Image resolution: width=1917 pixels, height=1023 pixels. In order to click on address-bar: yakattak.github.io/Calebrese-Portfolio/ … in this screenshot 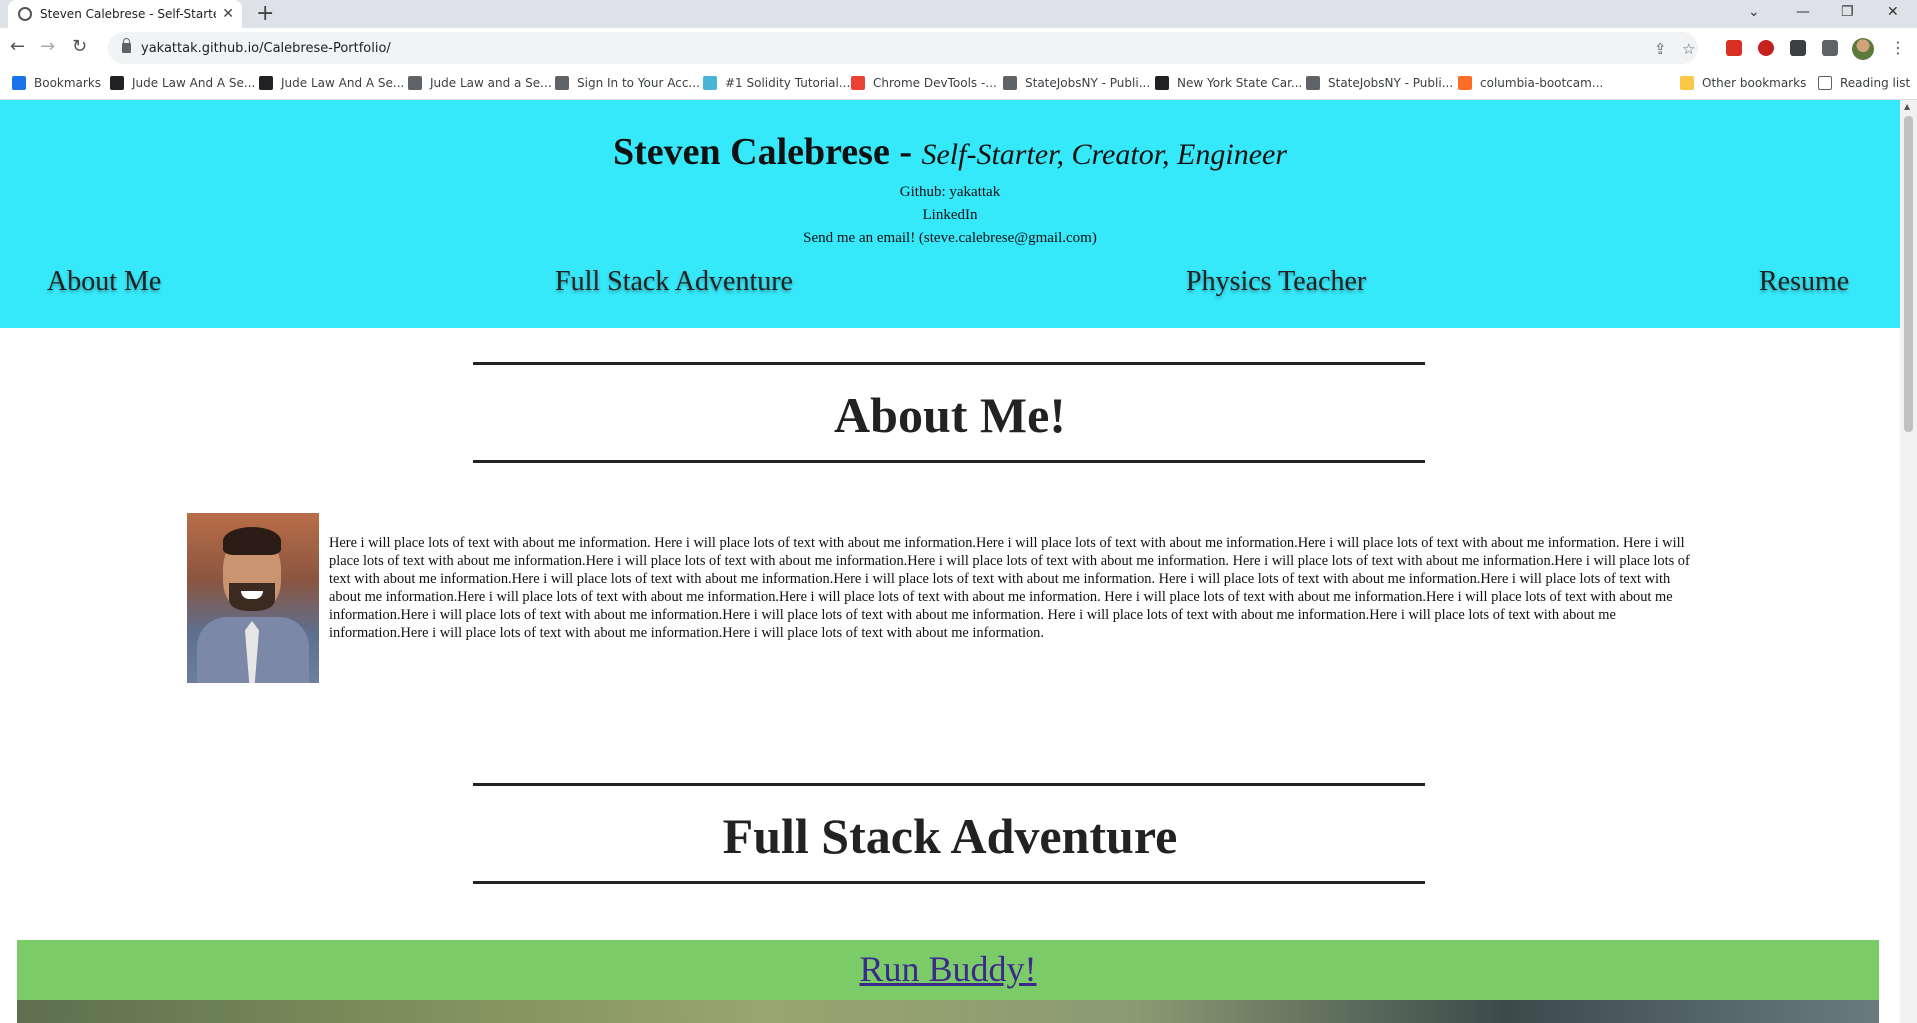, I will do `click(903, 48)`.